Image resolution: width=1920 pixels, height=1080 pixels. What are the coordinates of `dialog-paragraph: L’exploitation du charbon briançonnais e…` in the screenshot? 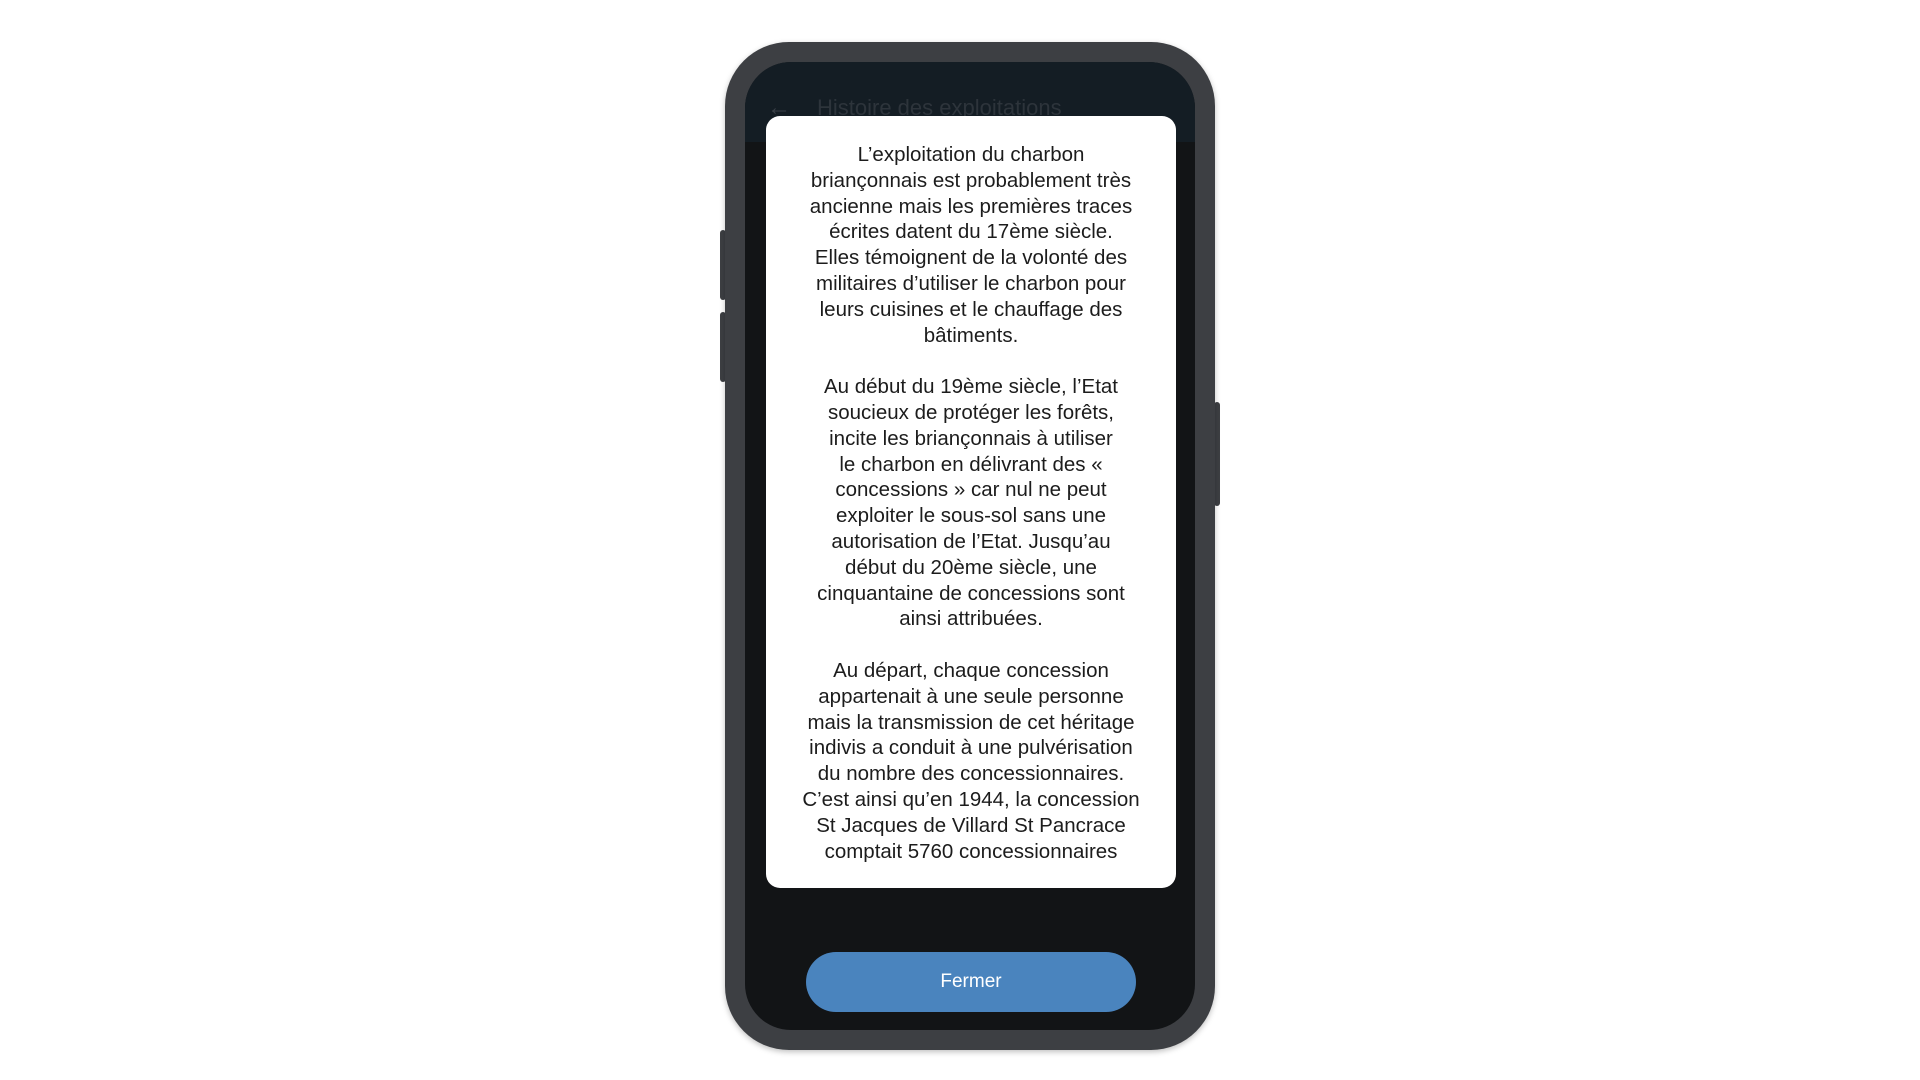 It's located at (971, 245).